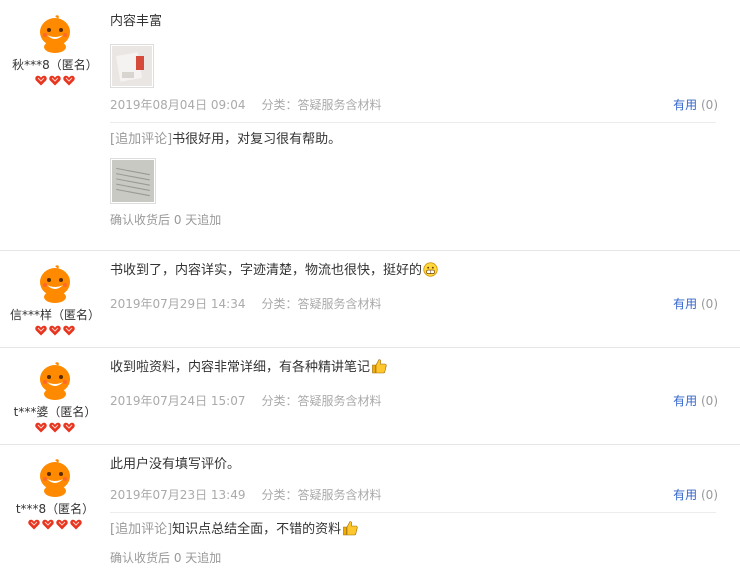 Image resolution: width=740 pixels, height=578 pixels. What do you see at coordinates (419, 140) in the screenshot?
I see `append-comment: [追加评论]书很好用，对复习很有帮助。` at bounding box center [419, 140].